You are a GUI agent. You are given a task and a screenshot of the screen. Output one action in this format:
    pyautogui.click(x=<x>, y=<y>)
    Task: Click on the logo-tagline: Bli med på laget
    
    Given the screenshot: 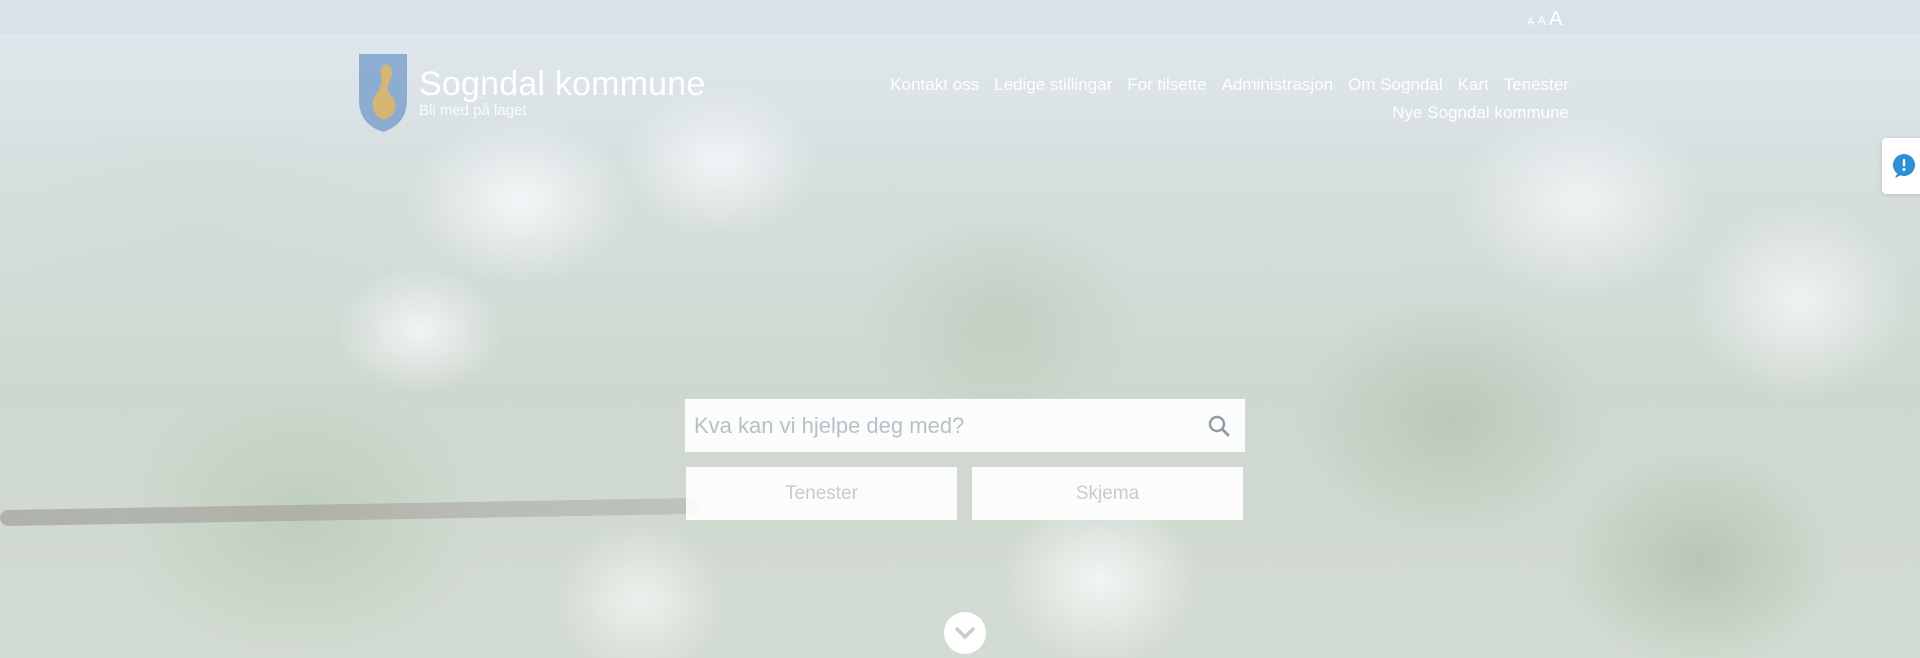 What is the action you would take?
    pyautogui.click(x=473, y=110)
    